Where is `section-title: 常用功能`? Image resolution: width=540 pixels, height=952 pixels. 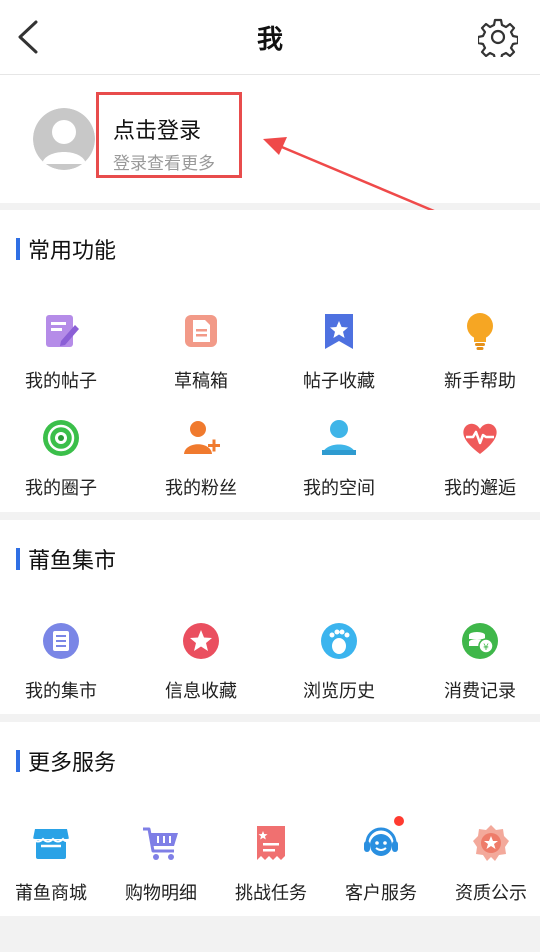
section-title: 常用功能 is located at coordinates (72, 251).